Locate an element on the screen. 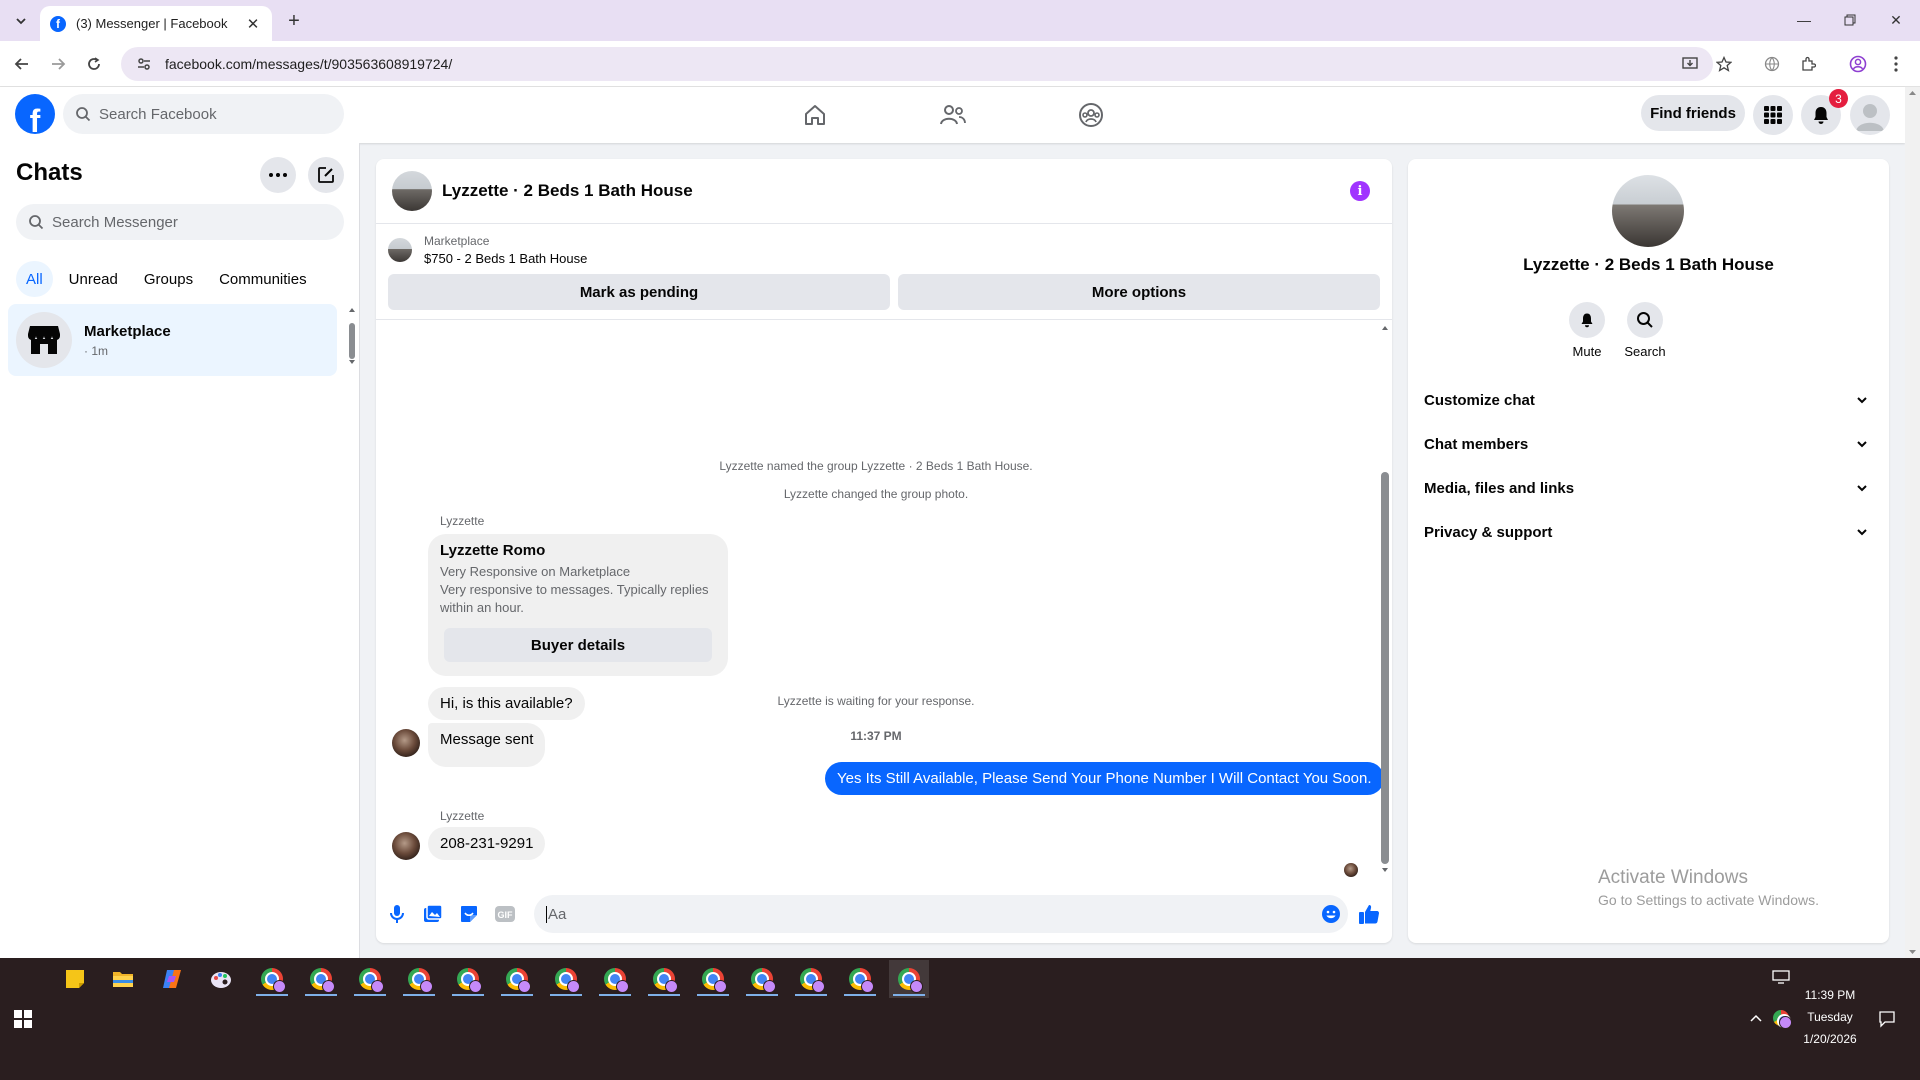 The height and width of the screenshot is (1080, 1920). chrome-window-13-icon is located at coordinates (860, 979).